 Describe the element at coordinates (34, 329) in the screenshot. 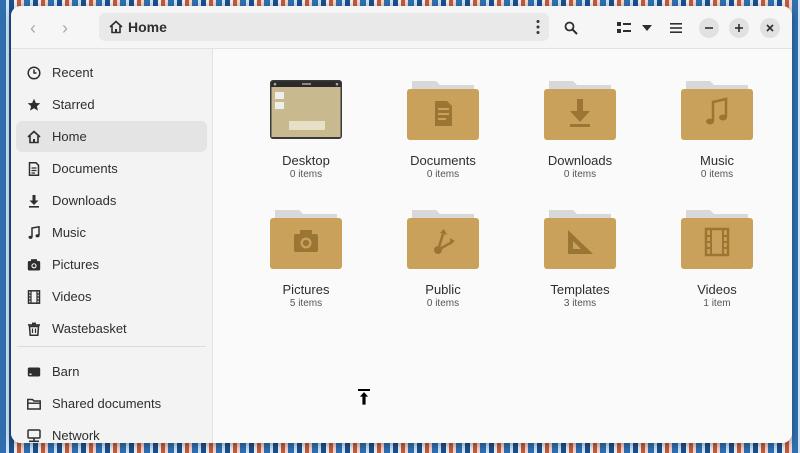

I see `trash-icon` at that location.